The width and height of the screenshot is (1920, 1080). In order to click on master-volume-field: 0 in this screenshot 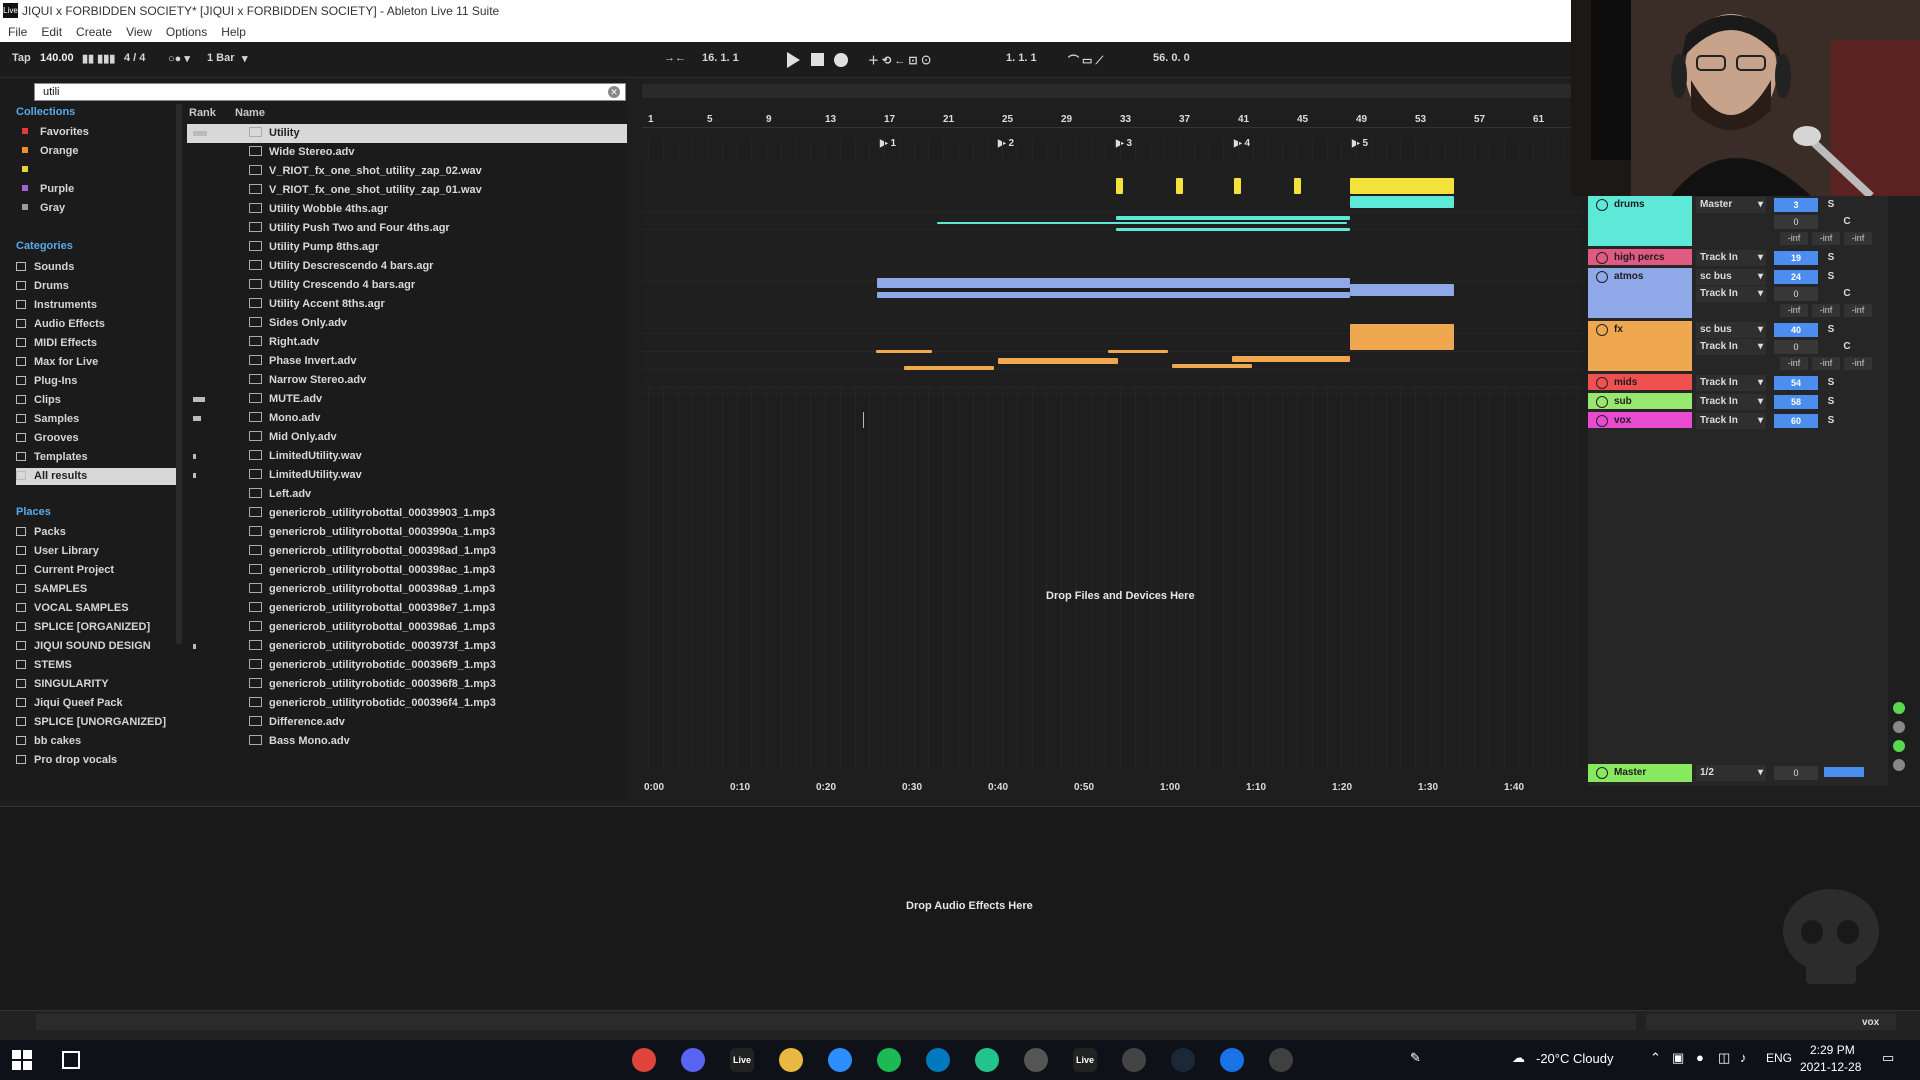, I will do `click(1796, 773)`.